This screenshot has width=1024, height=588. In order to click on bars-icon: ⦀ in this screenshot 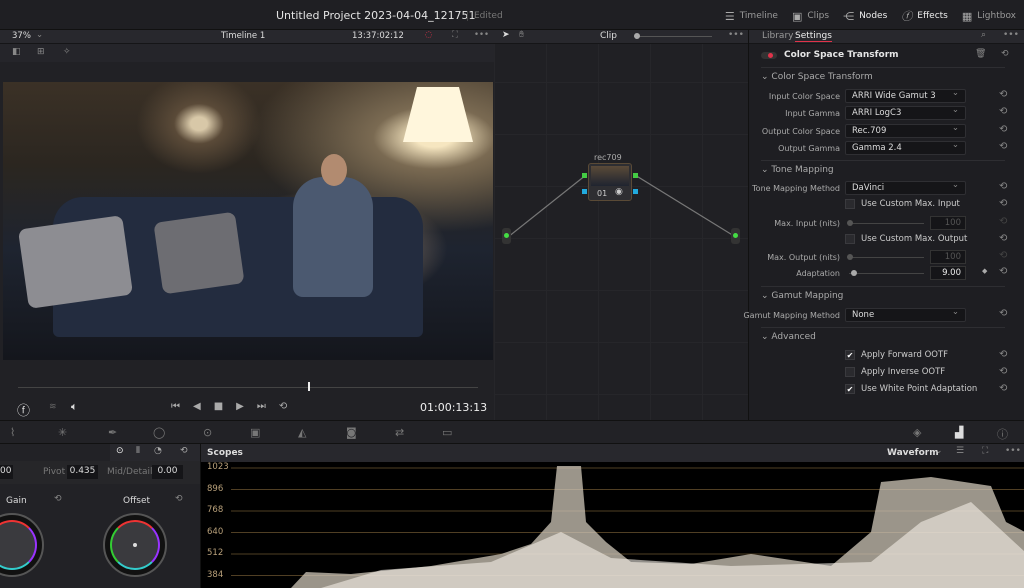, I will do `click(138, 451)`.